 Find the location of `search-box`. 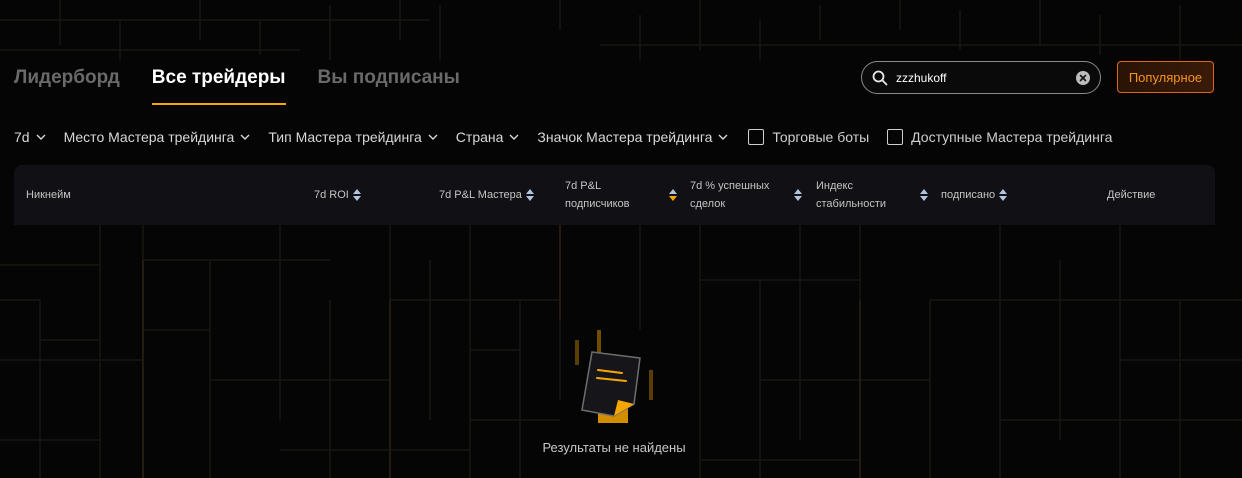

search-box is located at coordinates (981, 77).